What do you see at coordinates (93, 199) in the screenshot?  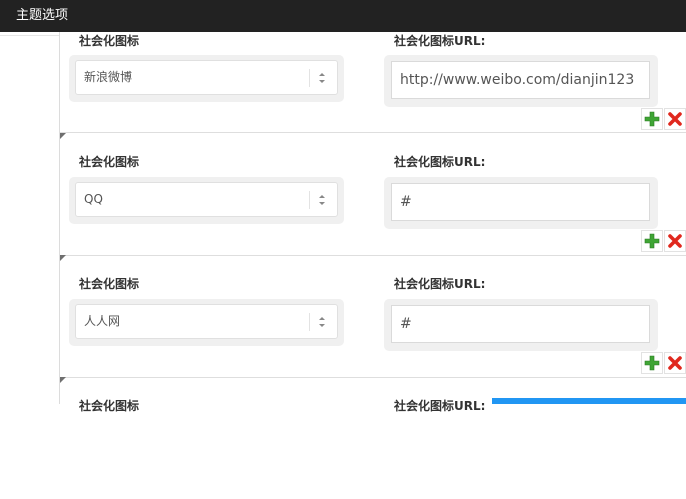 I see `select-value: QQ` at bounding box center [93, 199].